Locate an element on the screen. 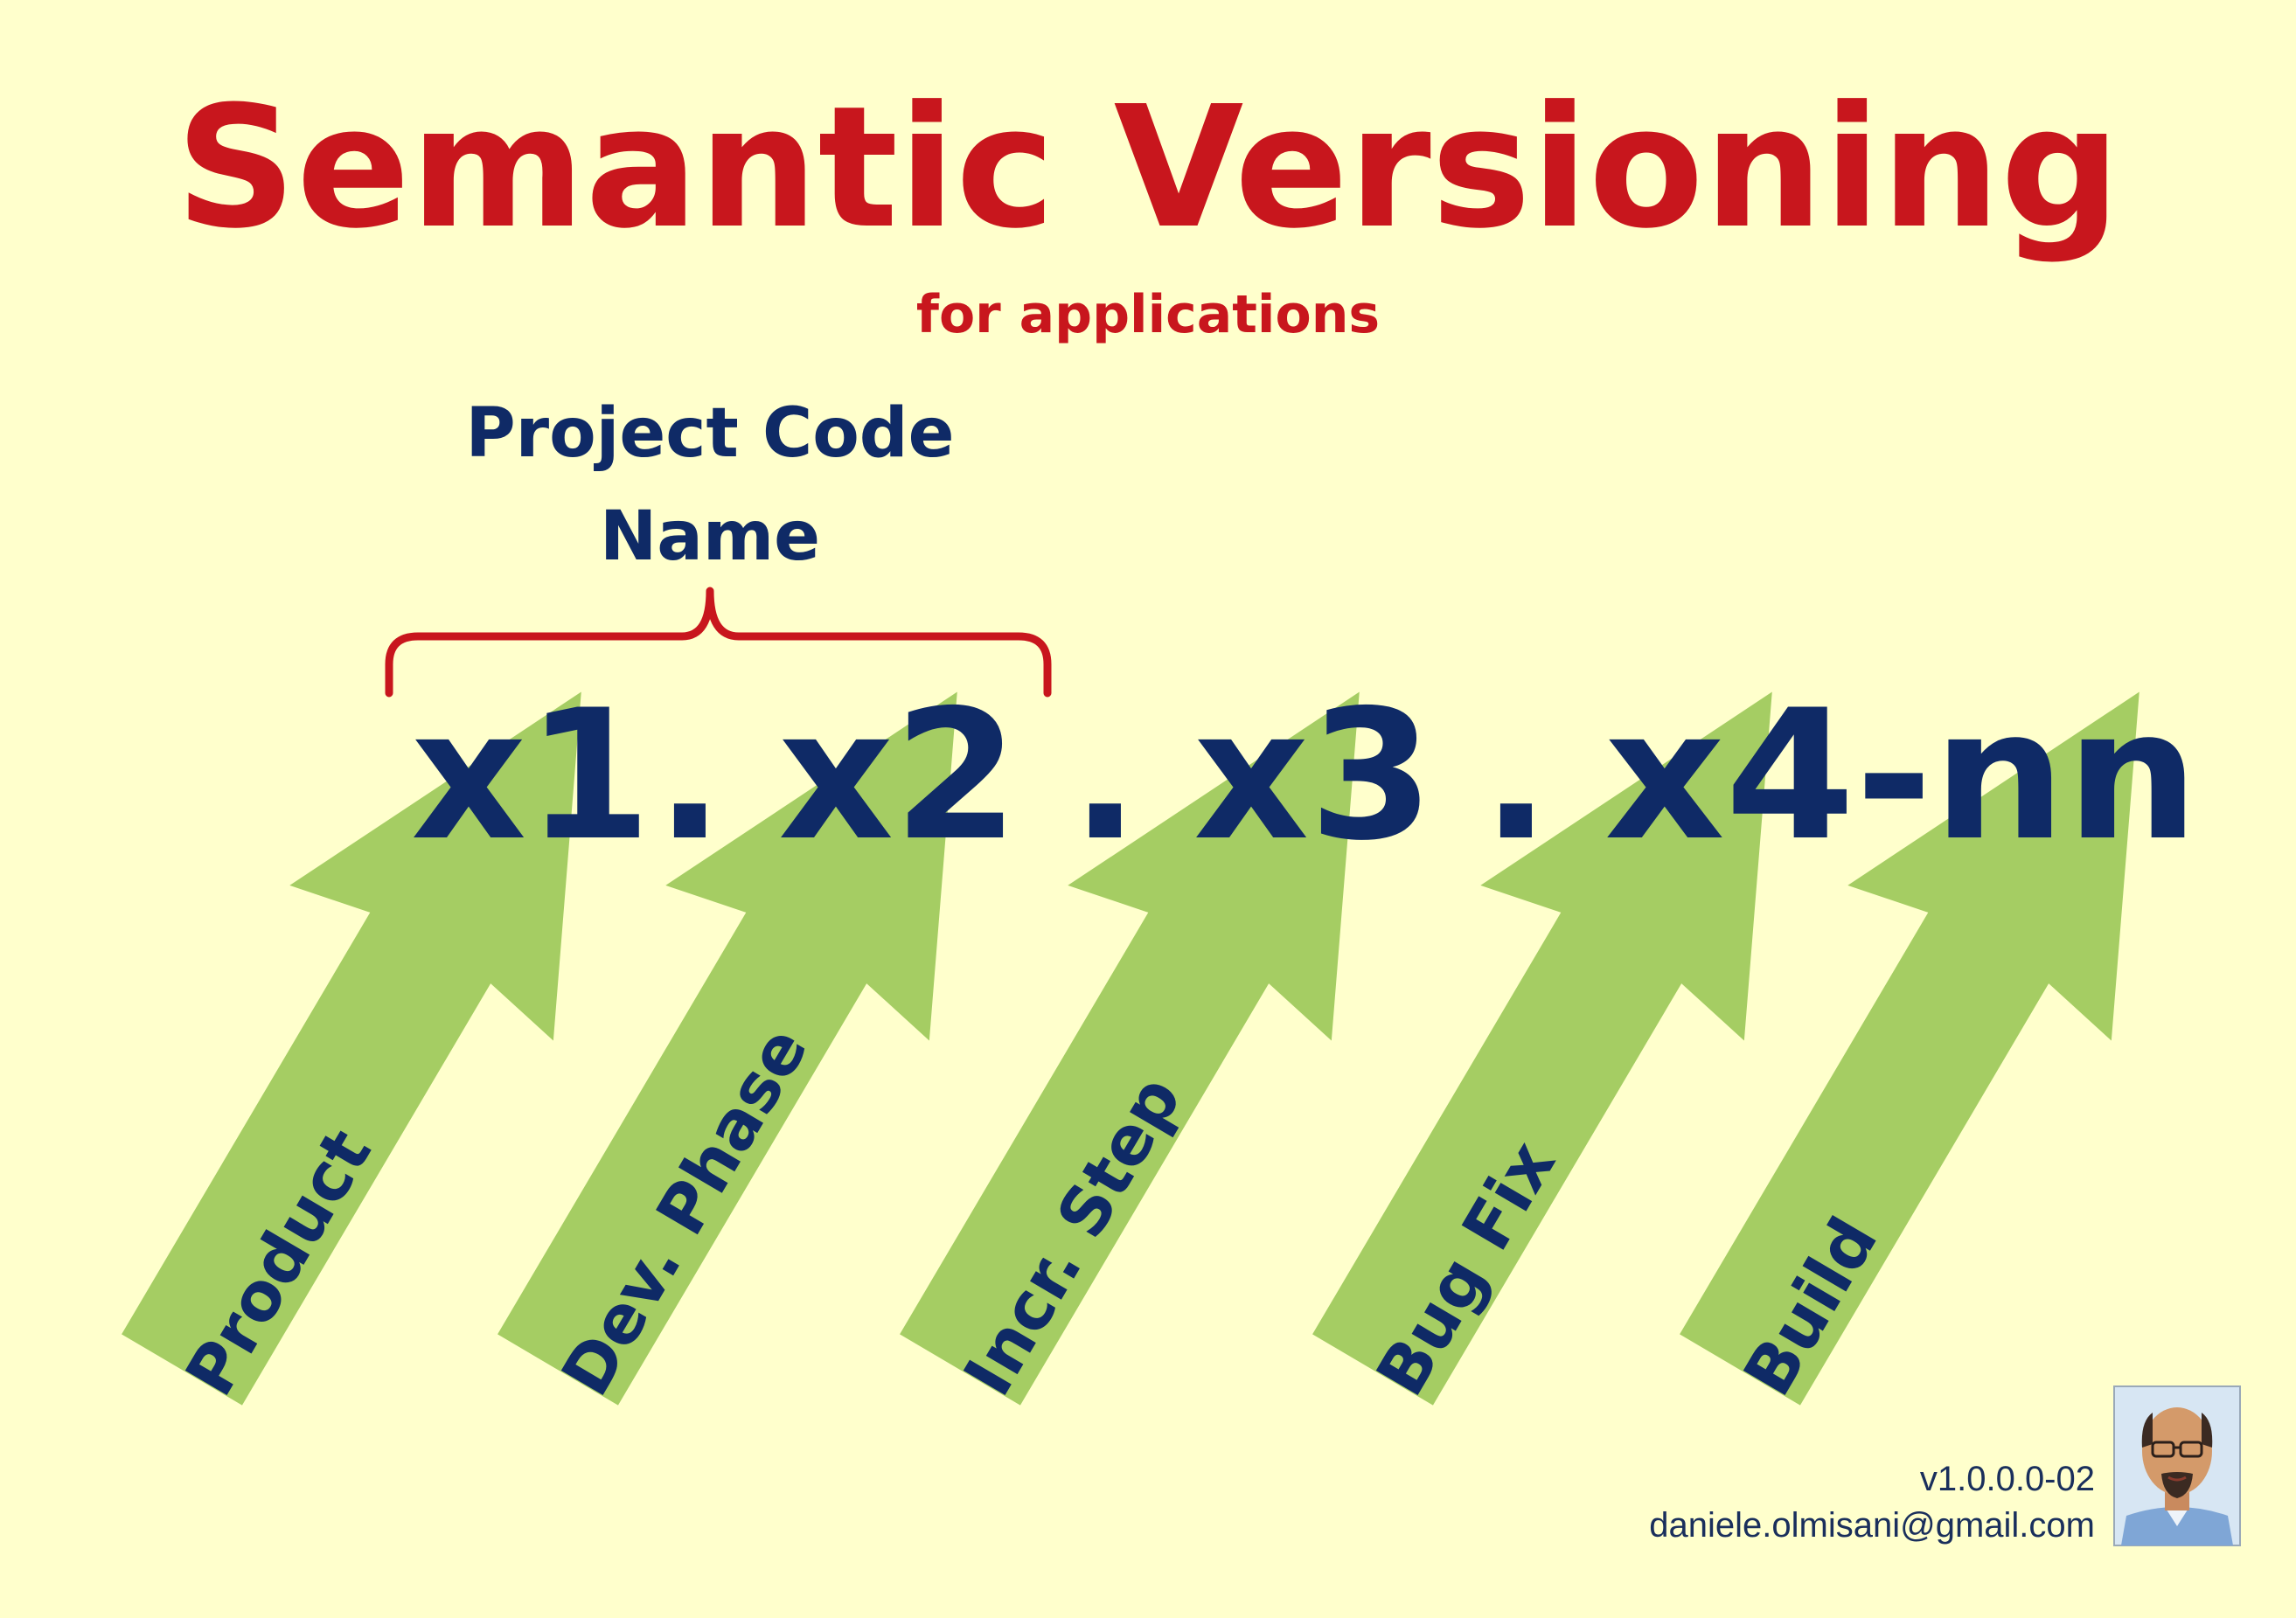 This screenshot has width=2296, height=1618. page-title: Semantic Versioning is located at coordinates (1148, 168).